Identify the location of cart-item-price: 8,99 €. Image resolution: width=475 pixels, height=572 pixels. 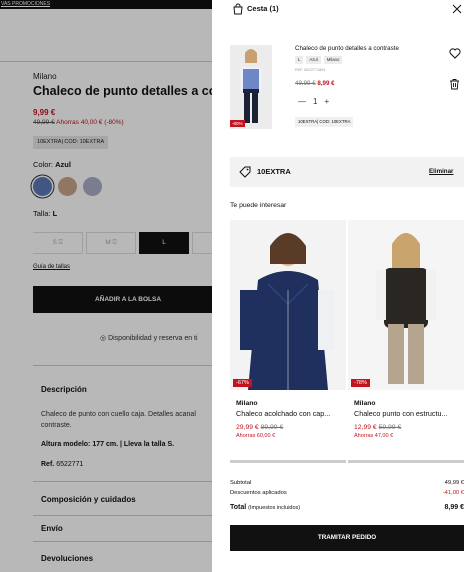
(326, 83).